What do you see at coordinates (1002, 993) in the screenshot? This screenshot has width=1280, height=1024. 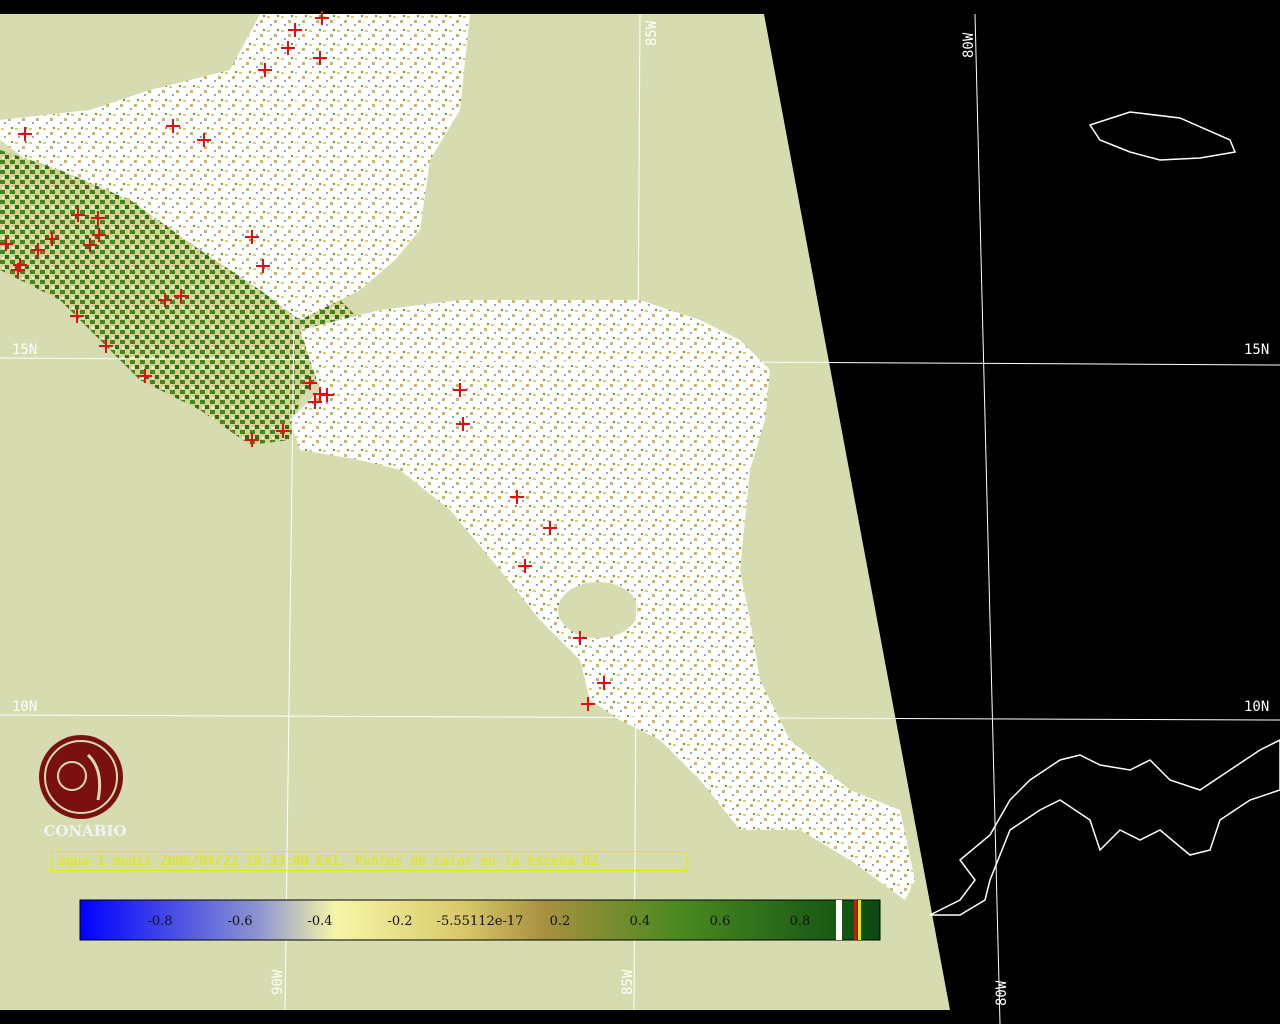 I see `label-80w-bottom: 80W` at bounding box center [1002, 993].